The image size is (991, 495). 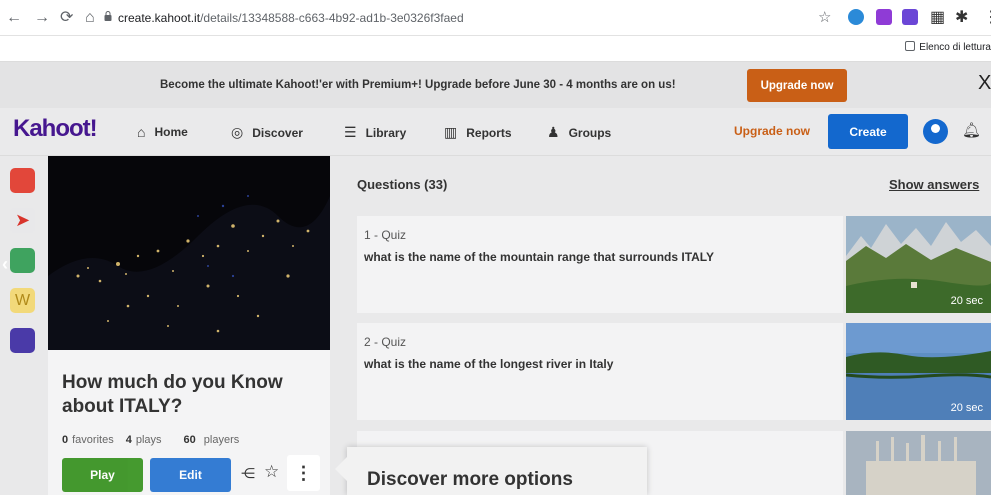 I want to click on promo-upgrade-button: Upgrade now, so click(x=797, y=85).